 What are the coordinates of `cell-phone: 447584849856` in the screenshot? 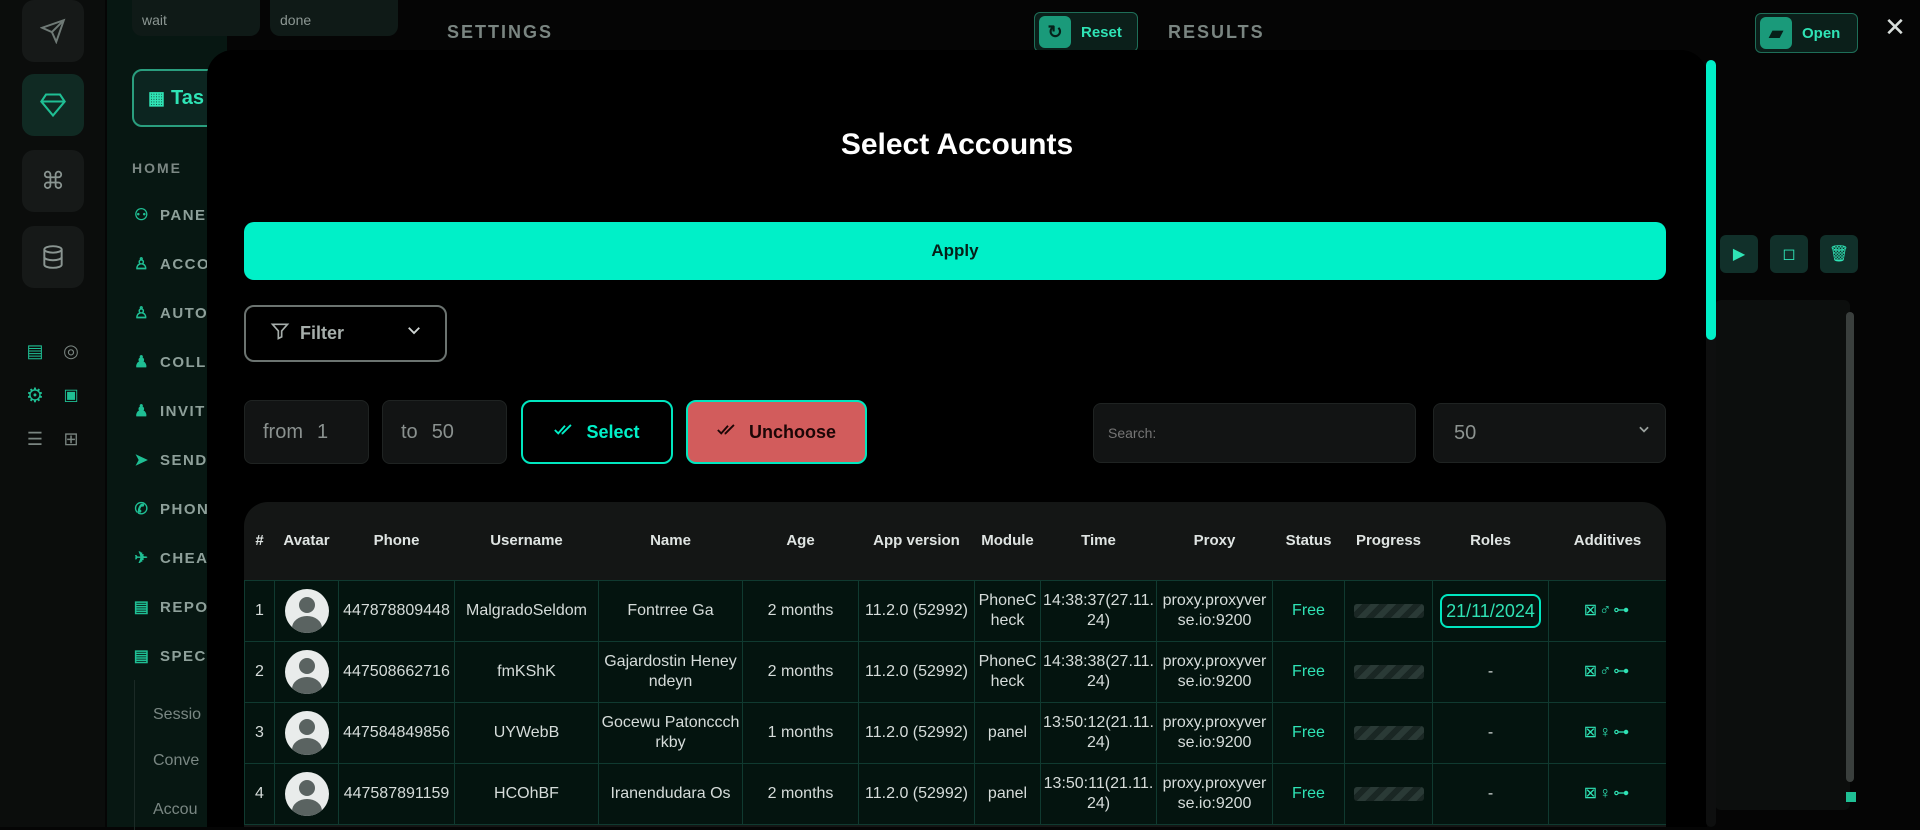 It's located at (397, 732).